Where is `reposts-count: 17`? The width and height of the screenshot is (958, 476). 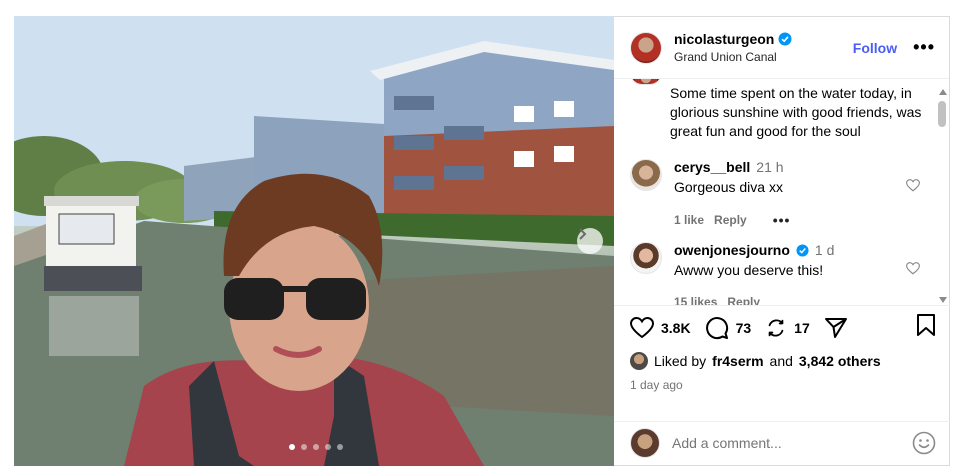
reposts-count: 17 is located at coordinates (802, 327).